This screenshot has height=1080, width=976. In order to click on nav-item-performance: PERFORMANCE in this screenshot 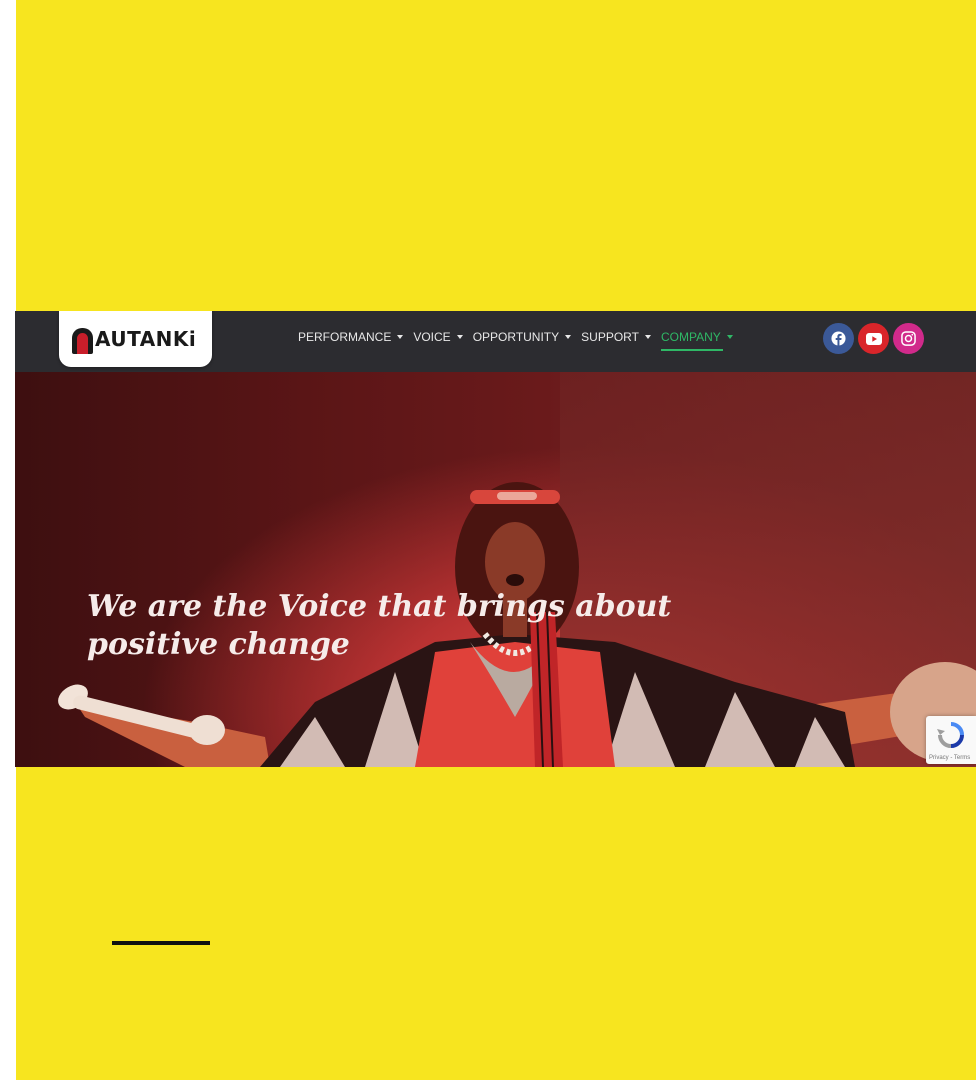, I will do `click(351, 337)`.